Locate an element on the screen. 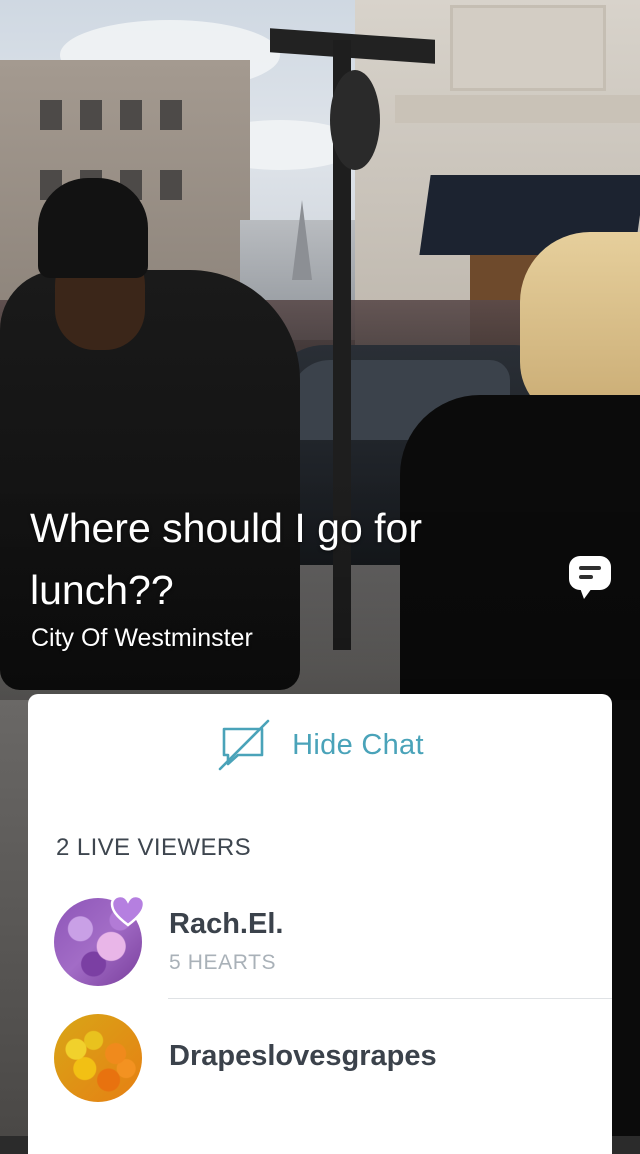 This screenshot has width=640, height=1154. church-spire is located at coordinates (302, 240).